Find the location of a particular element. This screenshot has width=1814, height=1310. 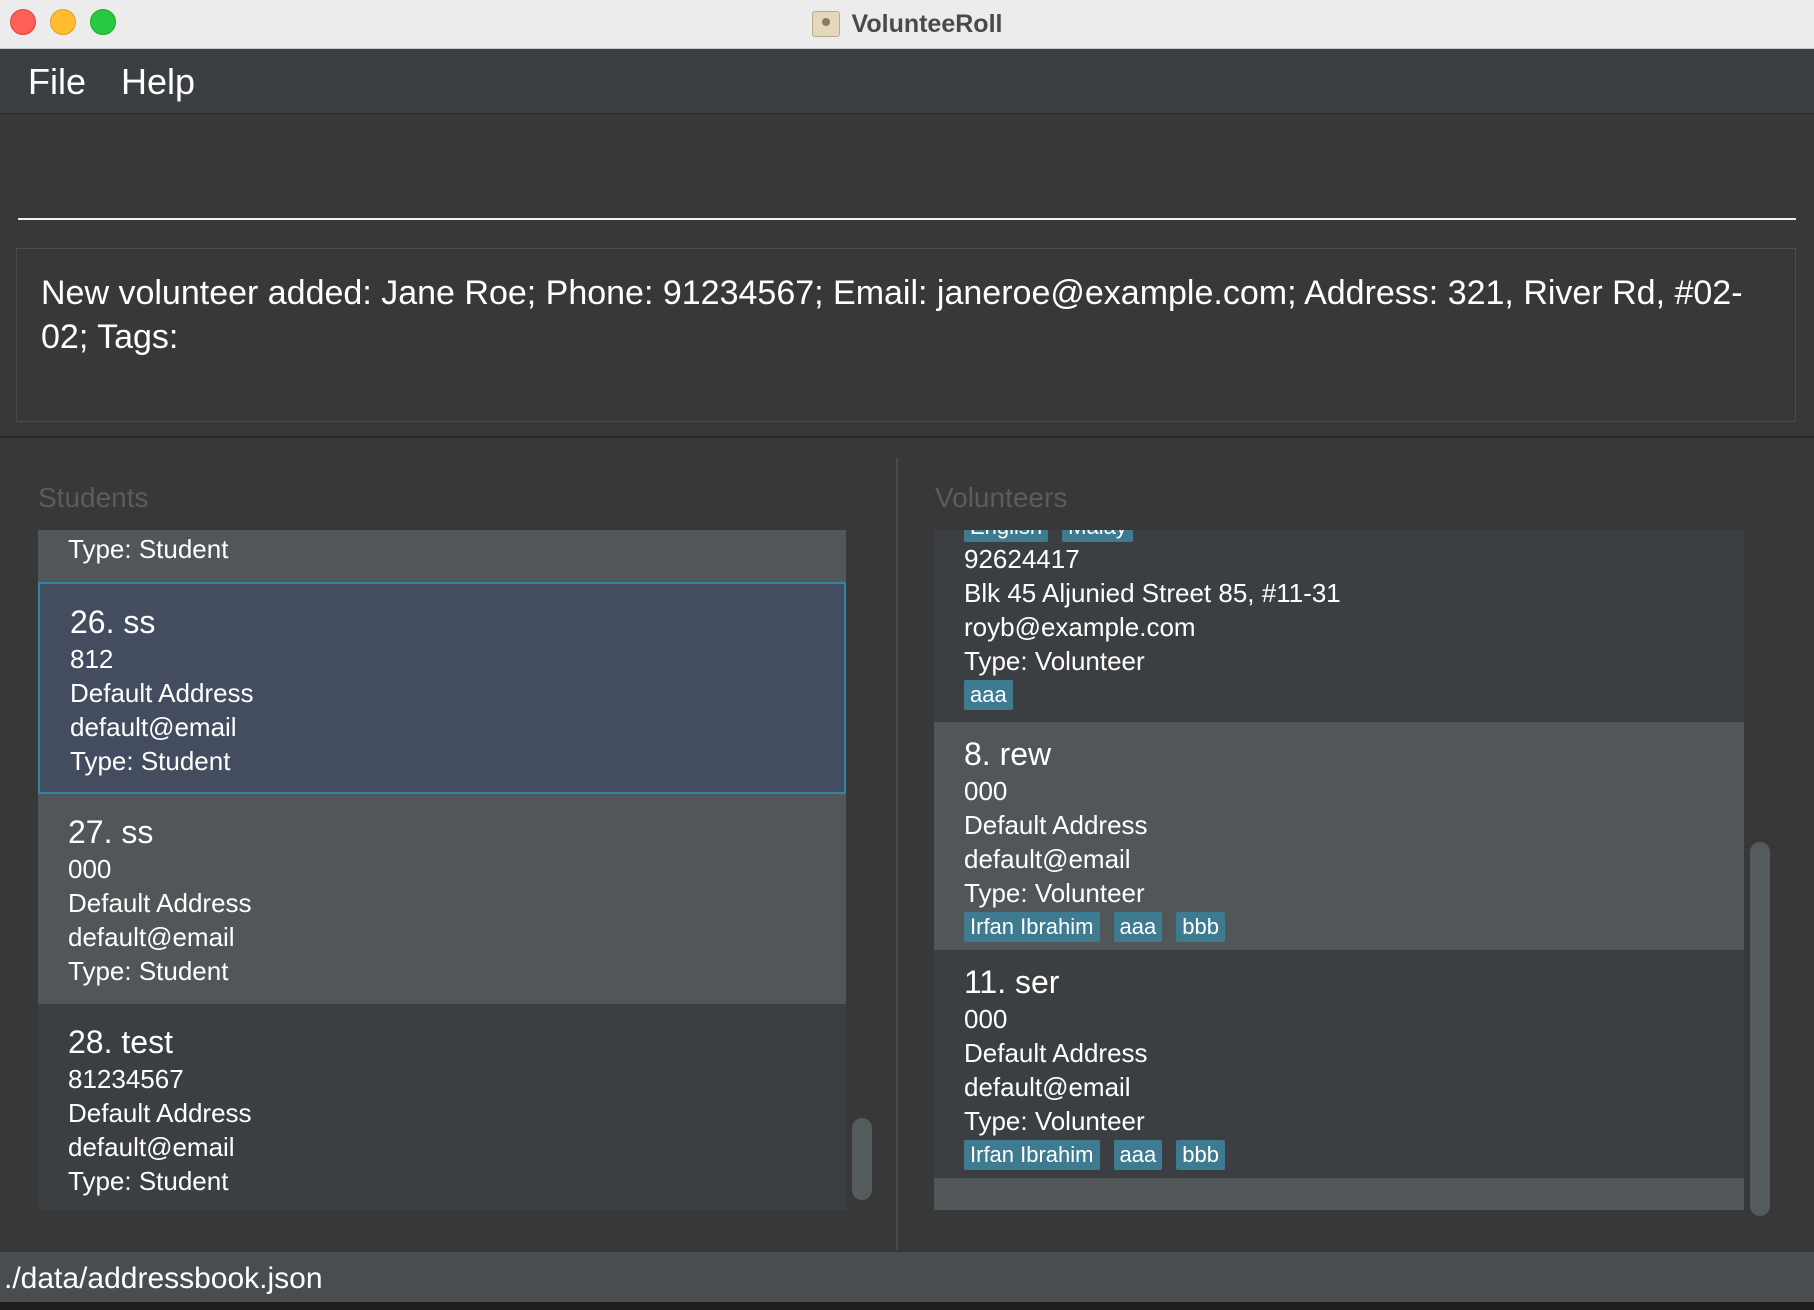

command-input is located at coordinates (907, 167).